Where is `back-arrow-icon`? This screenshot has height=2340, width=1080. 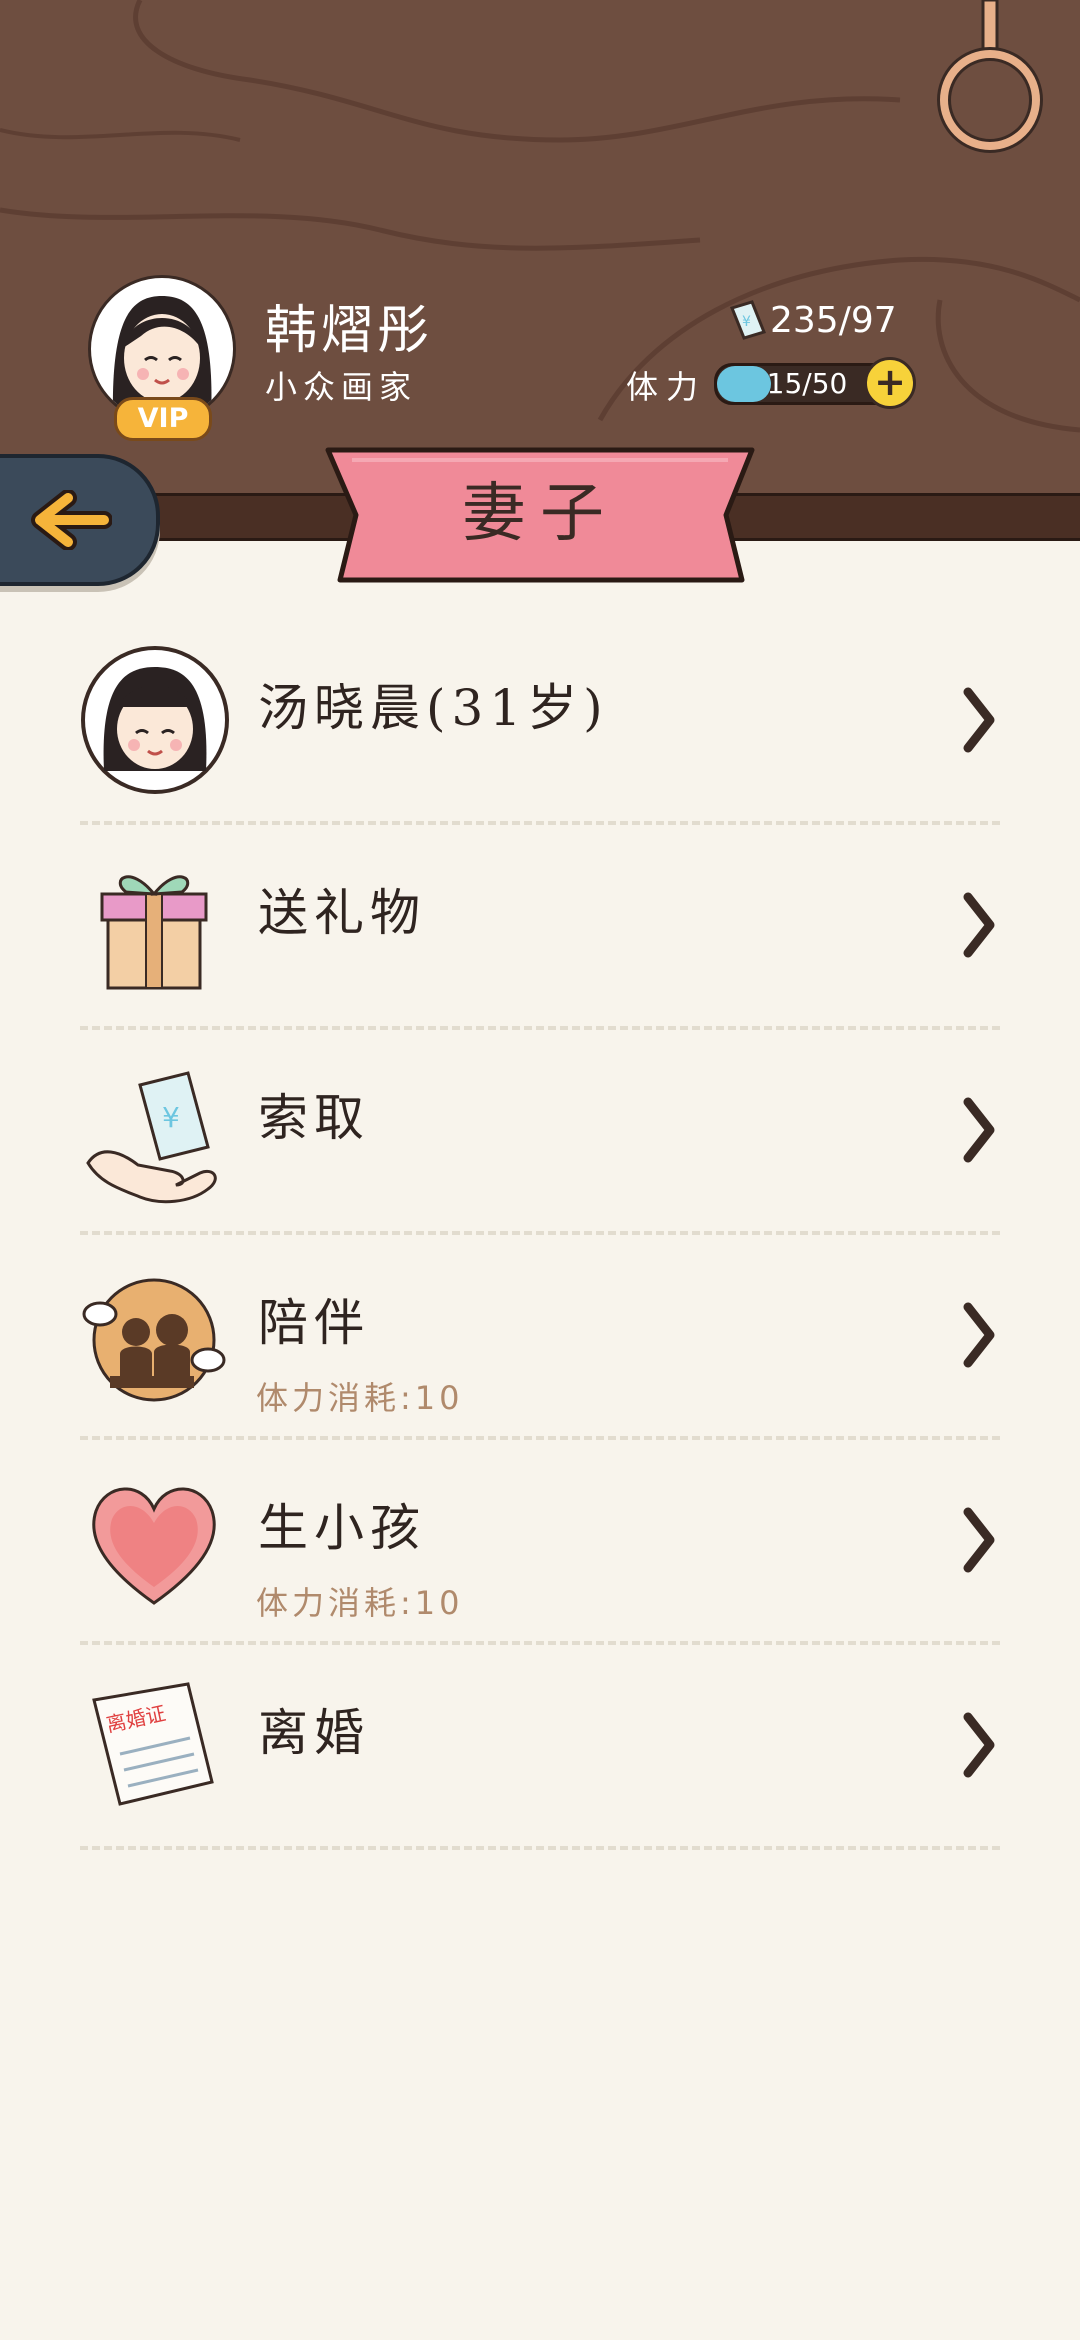 back-arrow-icon is located at coordinates (71, 520).